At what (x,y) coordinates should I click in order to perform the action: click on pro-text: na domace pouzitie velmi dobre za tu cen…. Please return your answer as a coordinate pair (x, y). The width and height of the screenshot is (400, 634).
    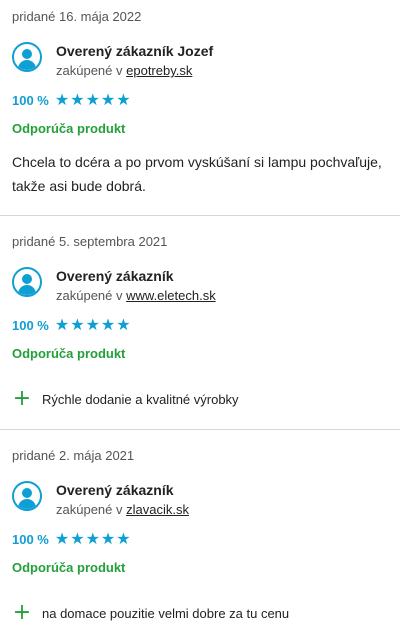
    Looking at the image, I should click on (166, 613).